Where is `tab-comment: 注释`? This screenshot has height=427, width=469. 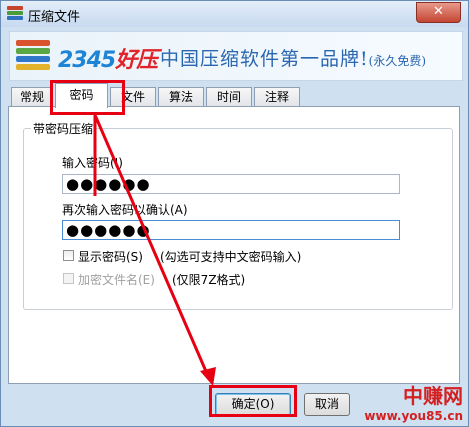 tab-comment: 注释 is located at coordinates (277, 97).